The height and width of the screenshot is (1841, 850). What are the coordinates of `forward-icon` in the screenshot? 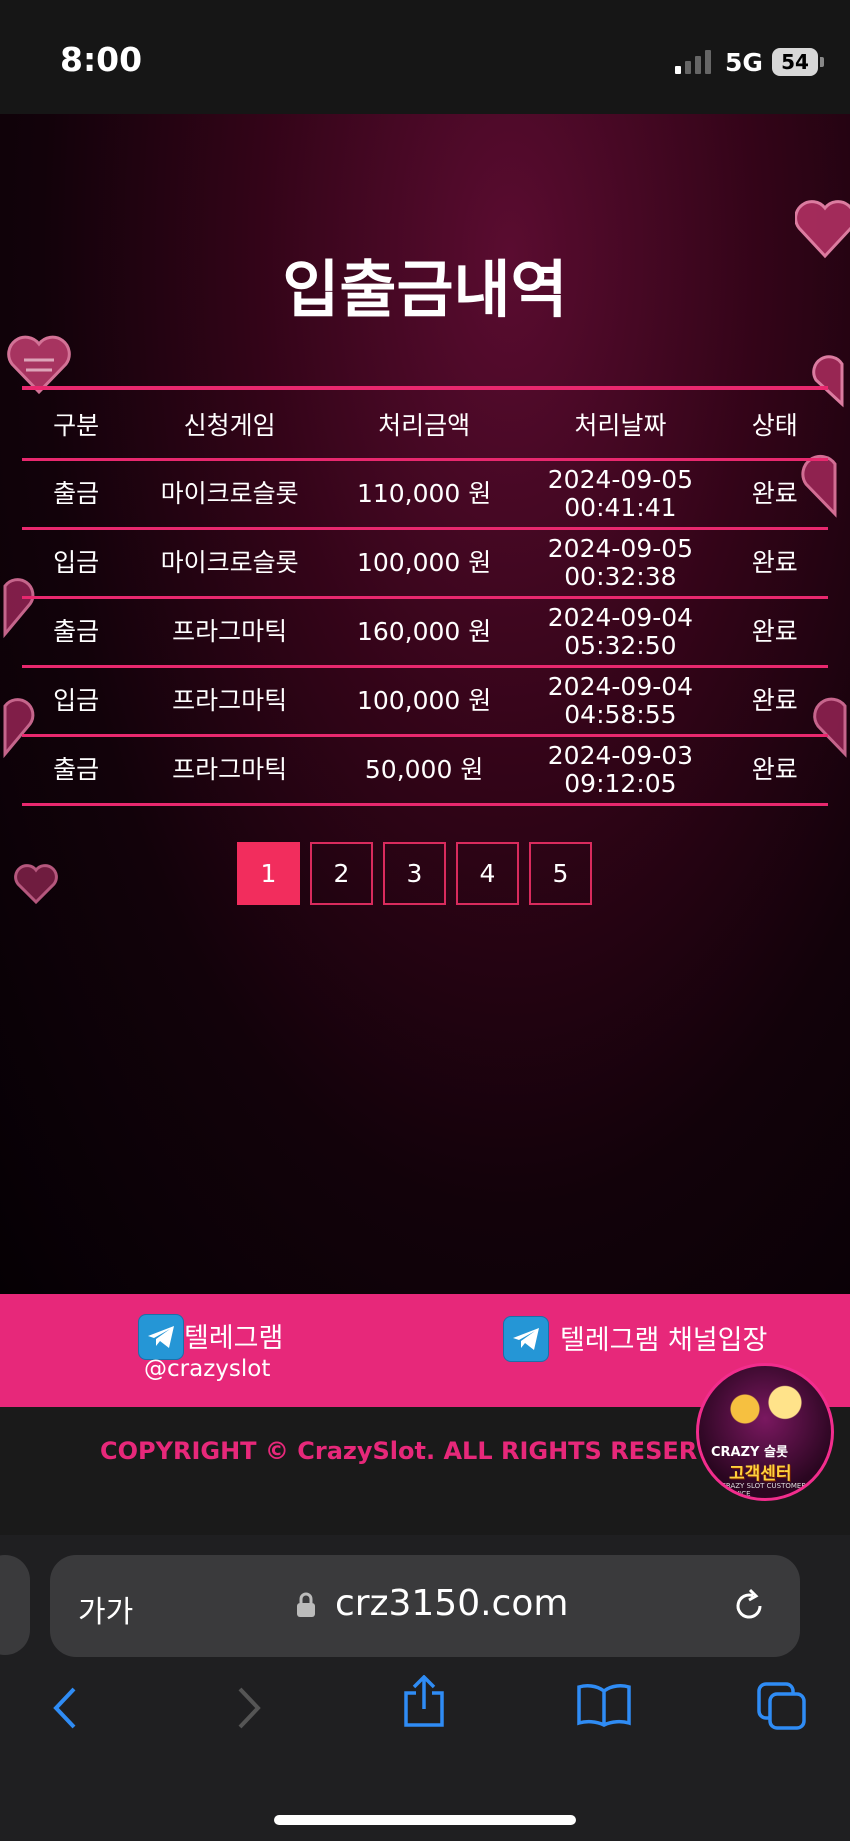 It's located at (249, 1708).